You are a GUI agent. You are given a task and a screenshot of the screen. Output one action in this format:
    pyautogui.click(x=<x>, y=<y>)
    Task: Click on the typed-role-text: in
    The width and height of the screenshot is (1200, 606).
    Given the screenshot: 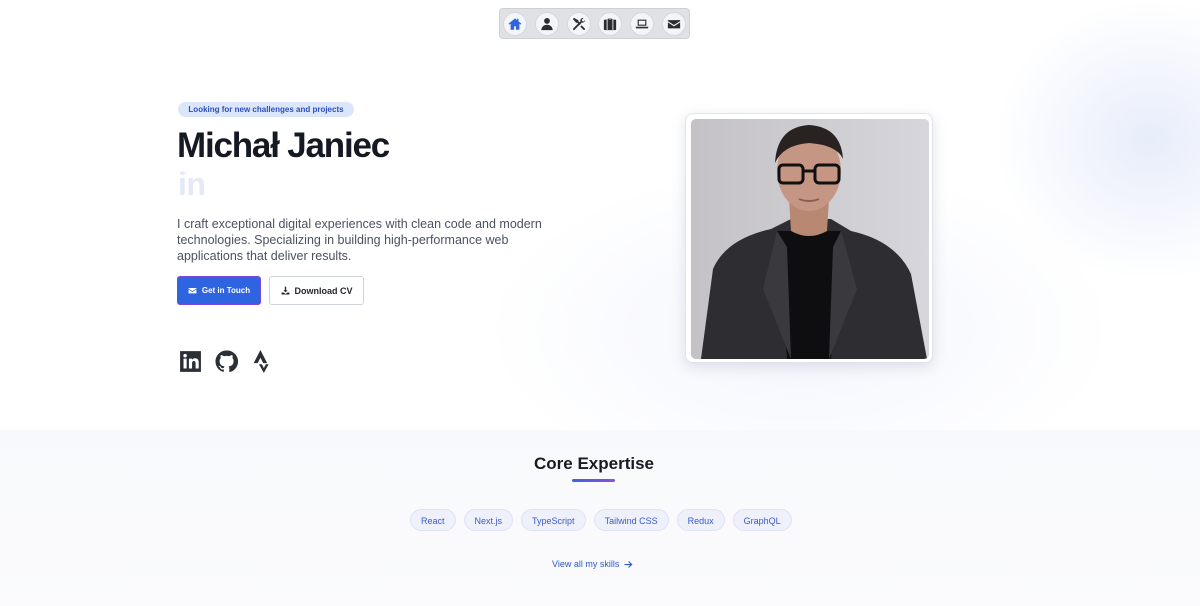 What is the action you would take?
    pyautogui.click(x=192, y=184)
    